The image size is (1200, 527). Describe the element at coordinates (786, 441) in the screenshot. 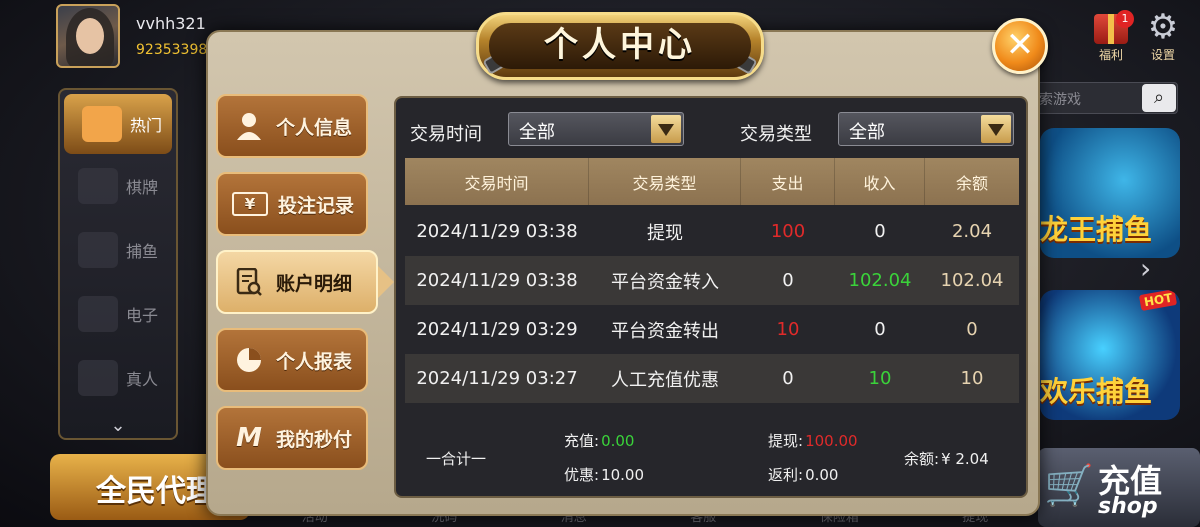

I see `summary-key: 提现:` at that location.